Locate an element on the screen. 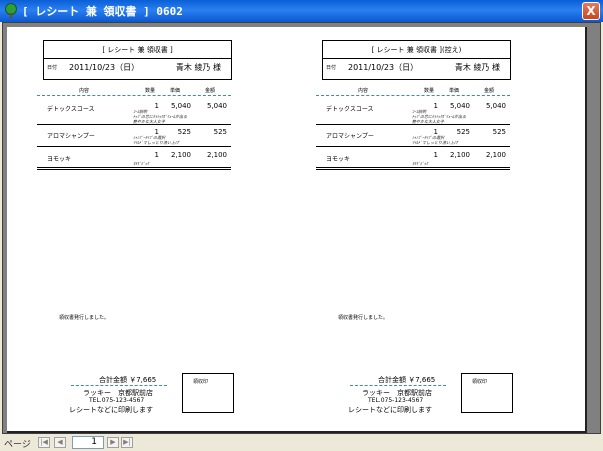  receipt-header: [ レシート 兼 領収書 ] 日付 2011/10/23（日） 青木 綾乃 様 is located at coordinates (137, 60).